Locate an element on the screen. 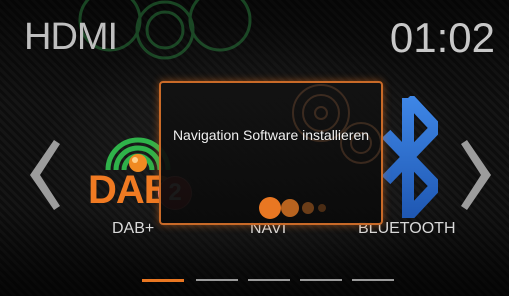 This screenshot has height=296, width=509. loading-dots-icon is located at coordinates (292, 208).